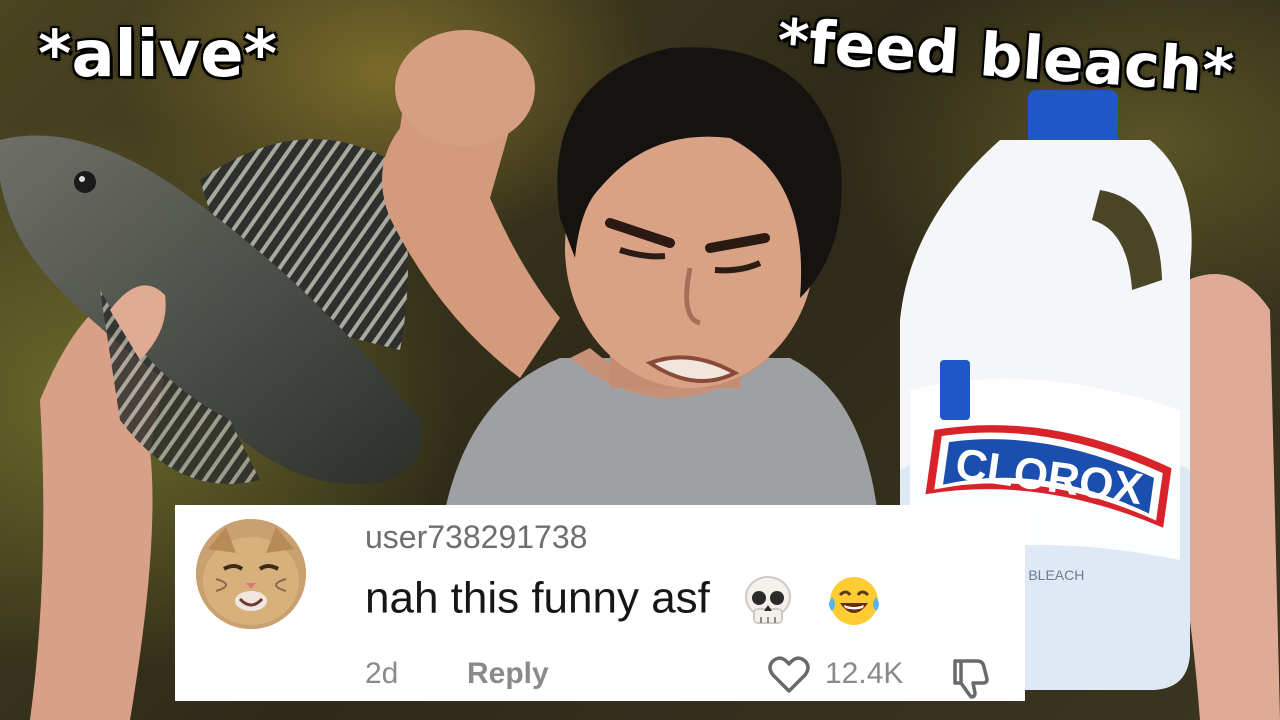  What do you see at coordinates (158, 55) in the screenshot?
I see `caption-alive: *alive*` at bounding box center [158, 55].